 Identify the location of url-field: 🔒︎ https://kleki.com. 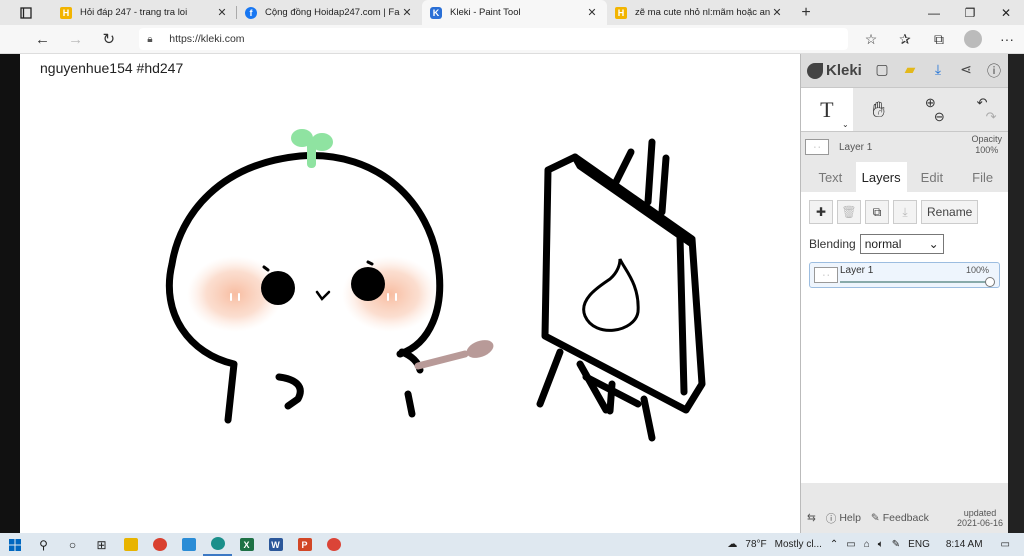
(494, 39).